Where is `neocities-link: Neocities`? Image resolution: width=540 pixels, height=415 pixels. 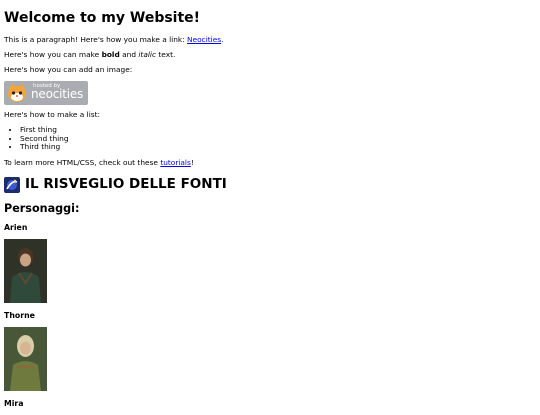 neocities-link: Neocities is located at coordinates (204, 39).